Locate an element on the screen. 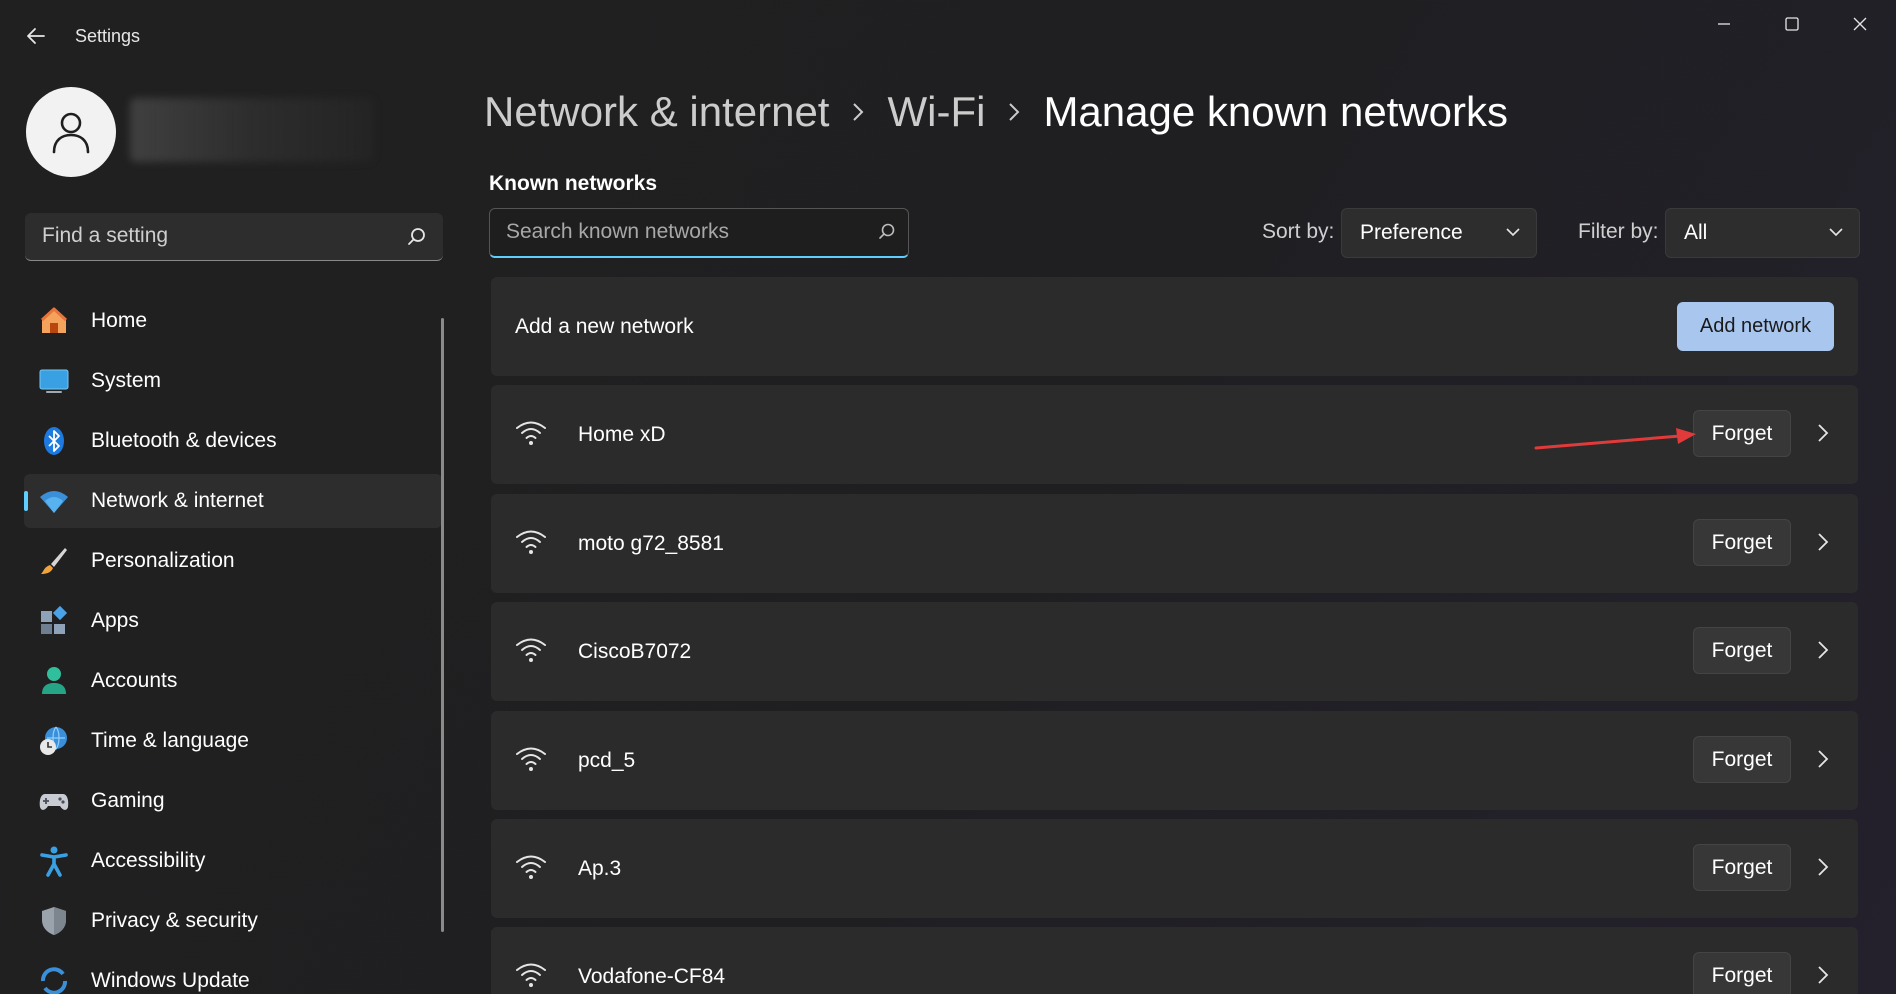 The image size is (1896, 994). sort-by-value: Preference is located at coordinates (1411, 232).